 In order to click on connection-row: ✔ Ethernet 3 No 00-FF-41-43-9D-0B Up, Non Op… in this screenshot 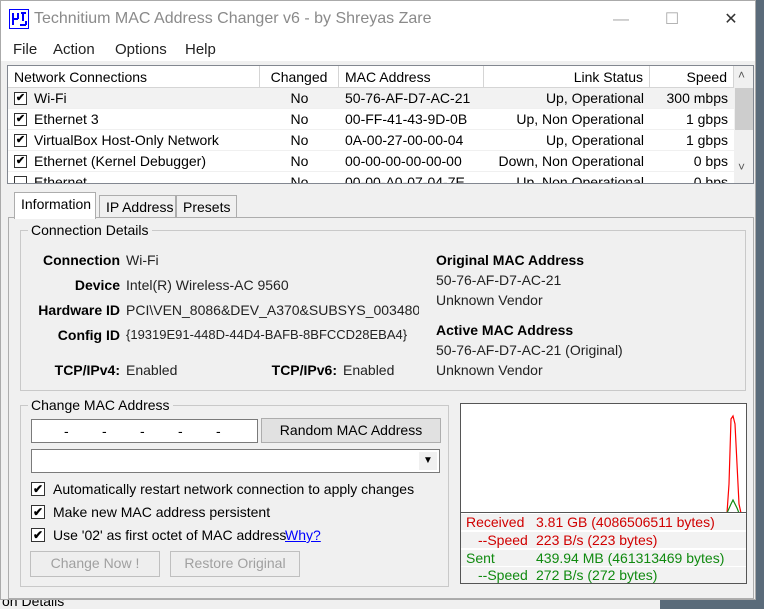, I will do `click(371, 119)`.